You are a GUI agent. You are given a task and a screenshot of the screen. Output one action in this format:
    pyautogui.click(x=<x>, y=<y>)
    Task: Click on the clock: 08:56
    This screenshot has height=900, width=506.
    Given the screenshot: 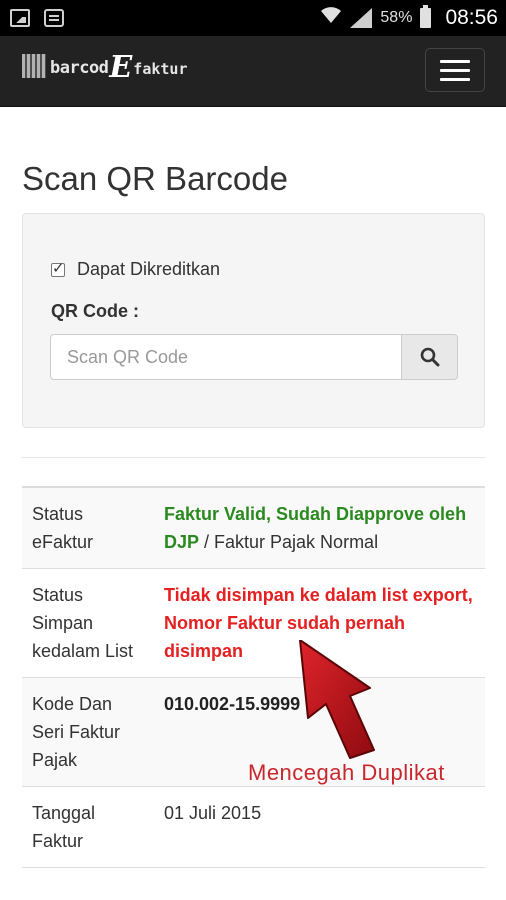 What is the action you would take?
    pyautogui.click(x=471, y=17)
    